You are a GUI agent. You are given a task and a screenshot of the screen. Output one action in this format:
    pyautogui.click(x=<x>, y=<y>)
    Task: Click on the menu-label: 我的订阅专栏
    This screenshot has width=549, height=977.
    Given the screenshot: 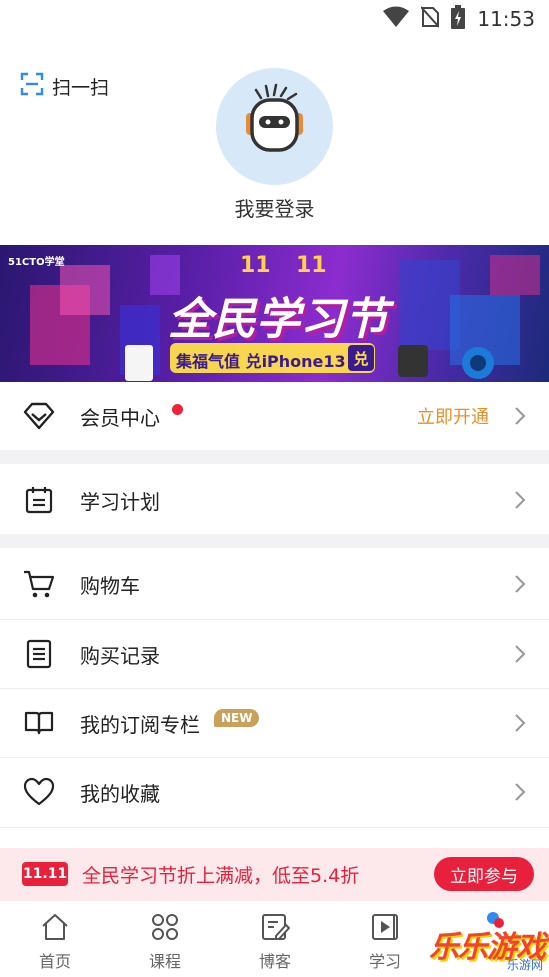 What is the action you would take?
    pyautogui.click(x=140, y=724)
    